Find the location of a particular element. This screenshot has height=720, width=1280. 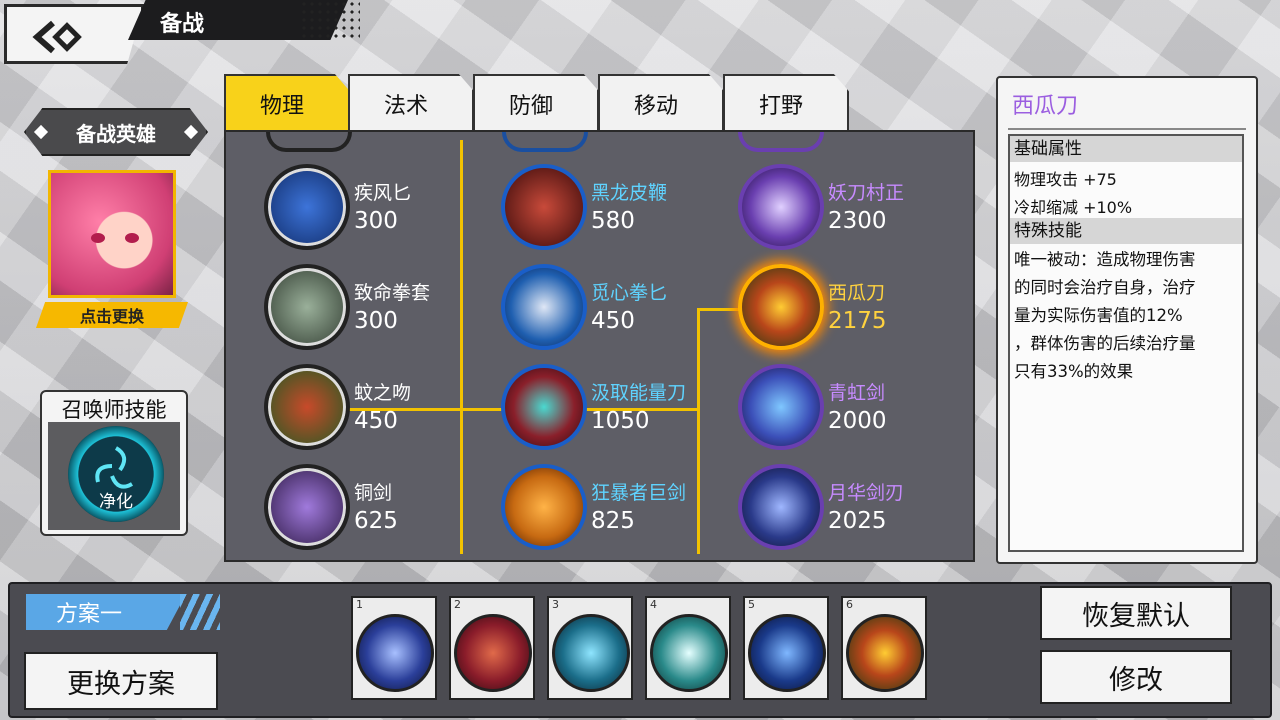

build-slot-5: 5 is located at coordinates (786, 648).